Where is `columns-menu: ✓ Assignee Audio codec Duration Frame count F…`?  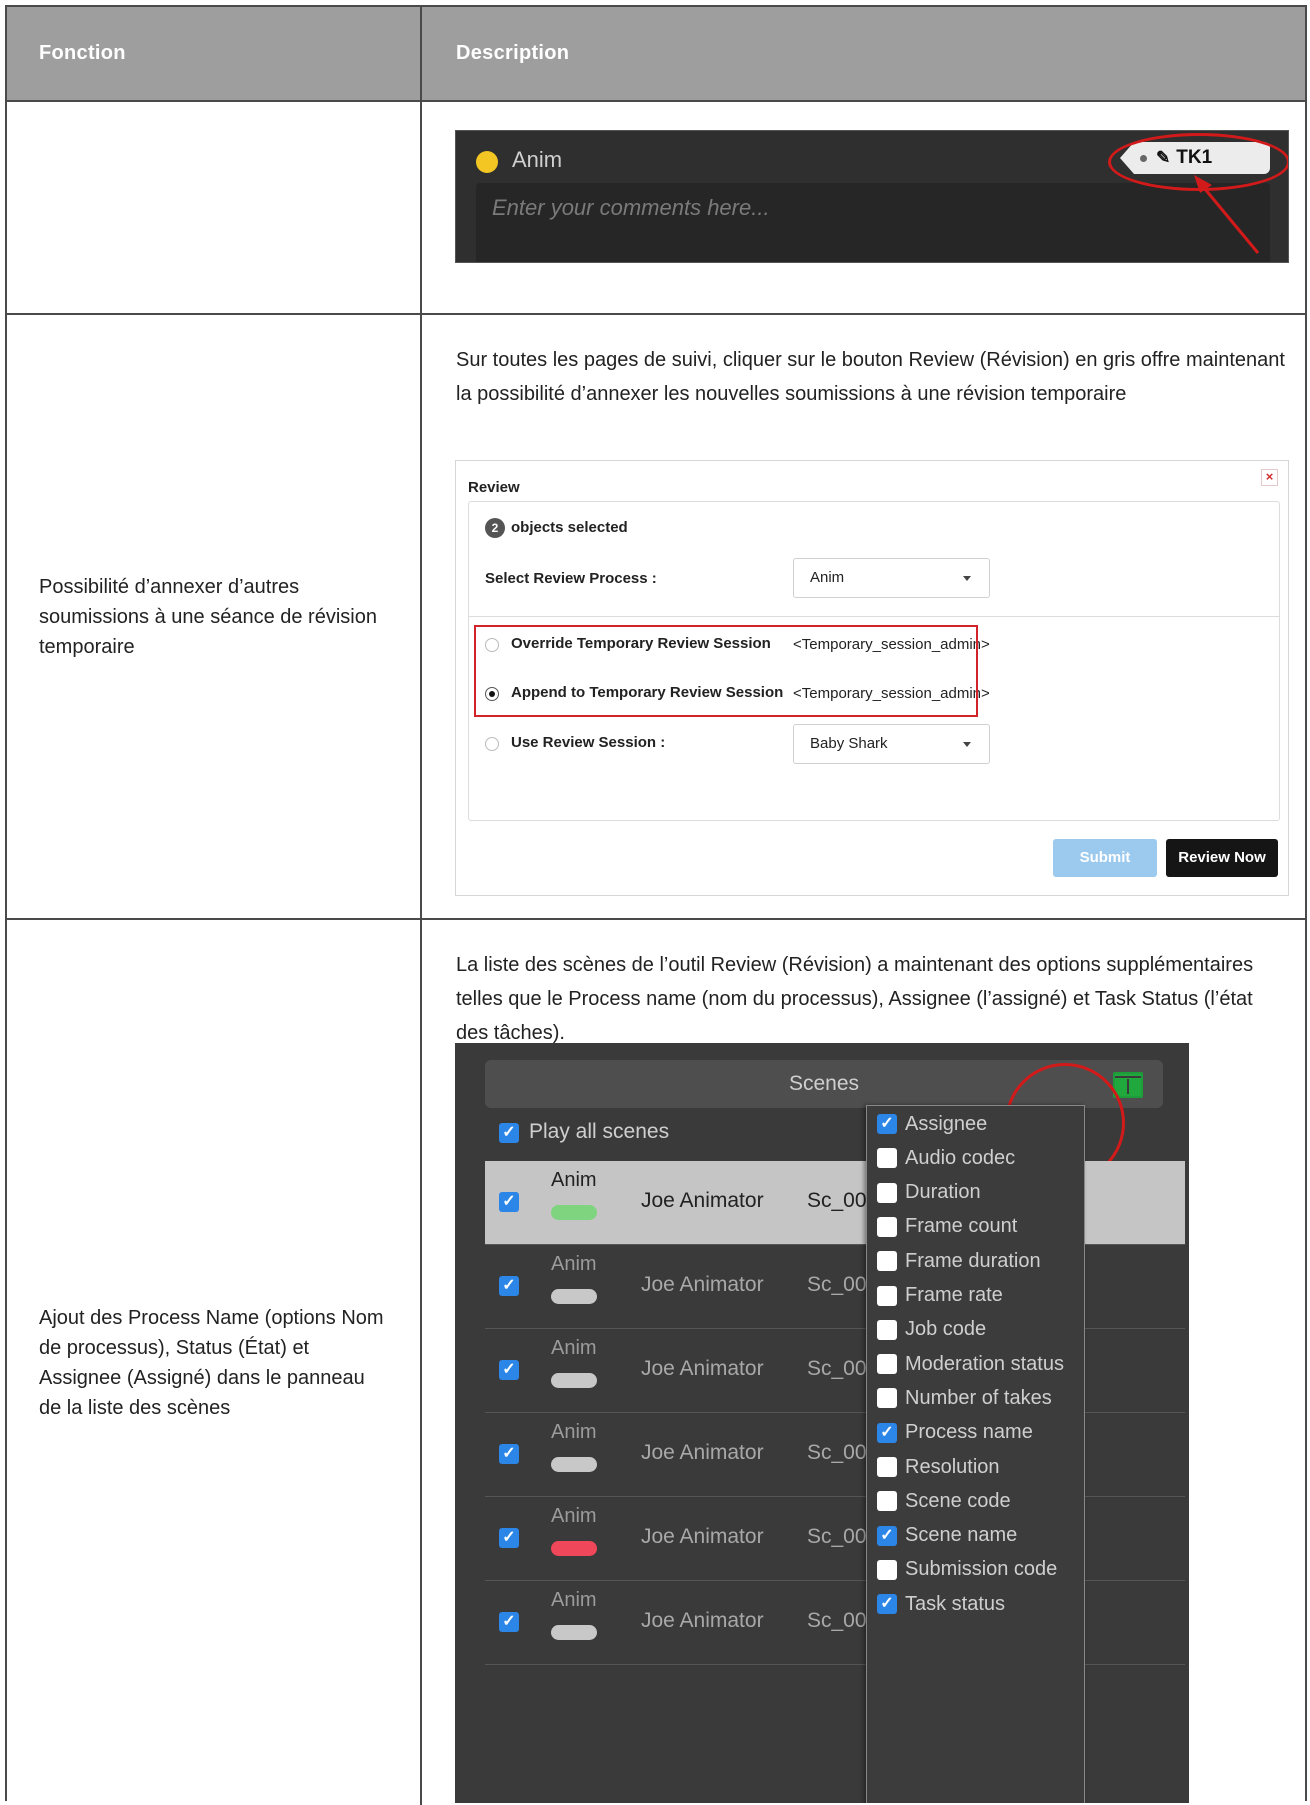
columns-menu: ✓ Assignee Audio codec Duration Frame count F… is located at coordinates (975, 1454).